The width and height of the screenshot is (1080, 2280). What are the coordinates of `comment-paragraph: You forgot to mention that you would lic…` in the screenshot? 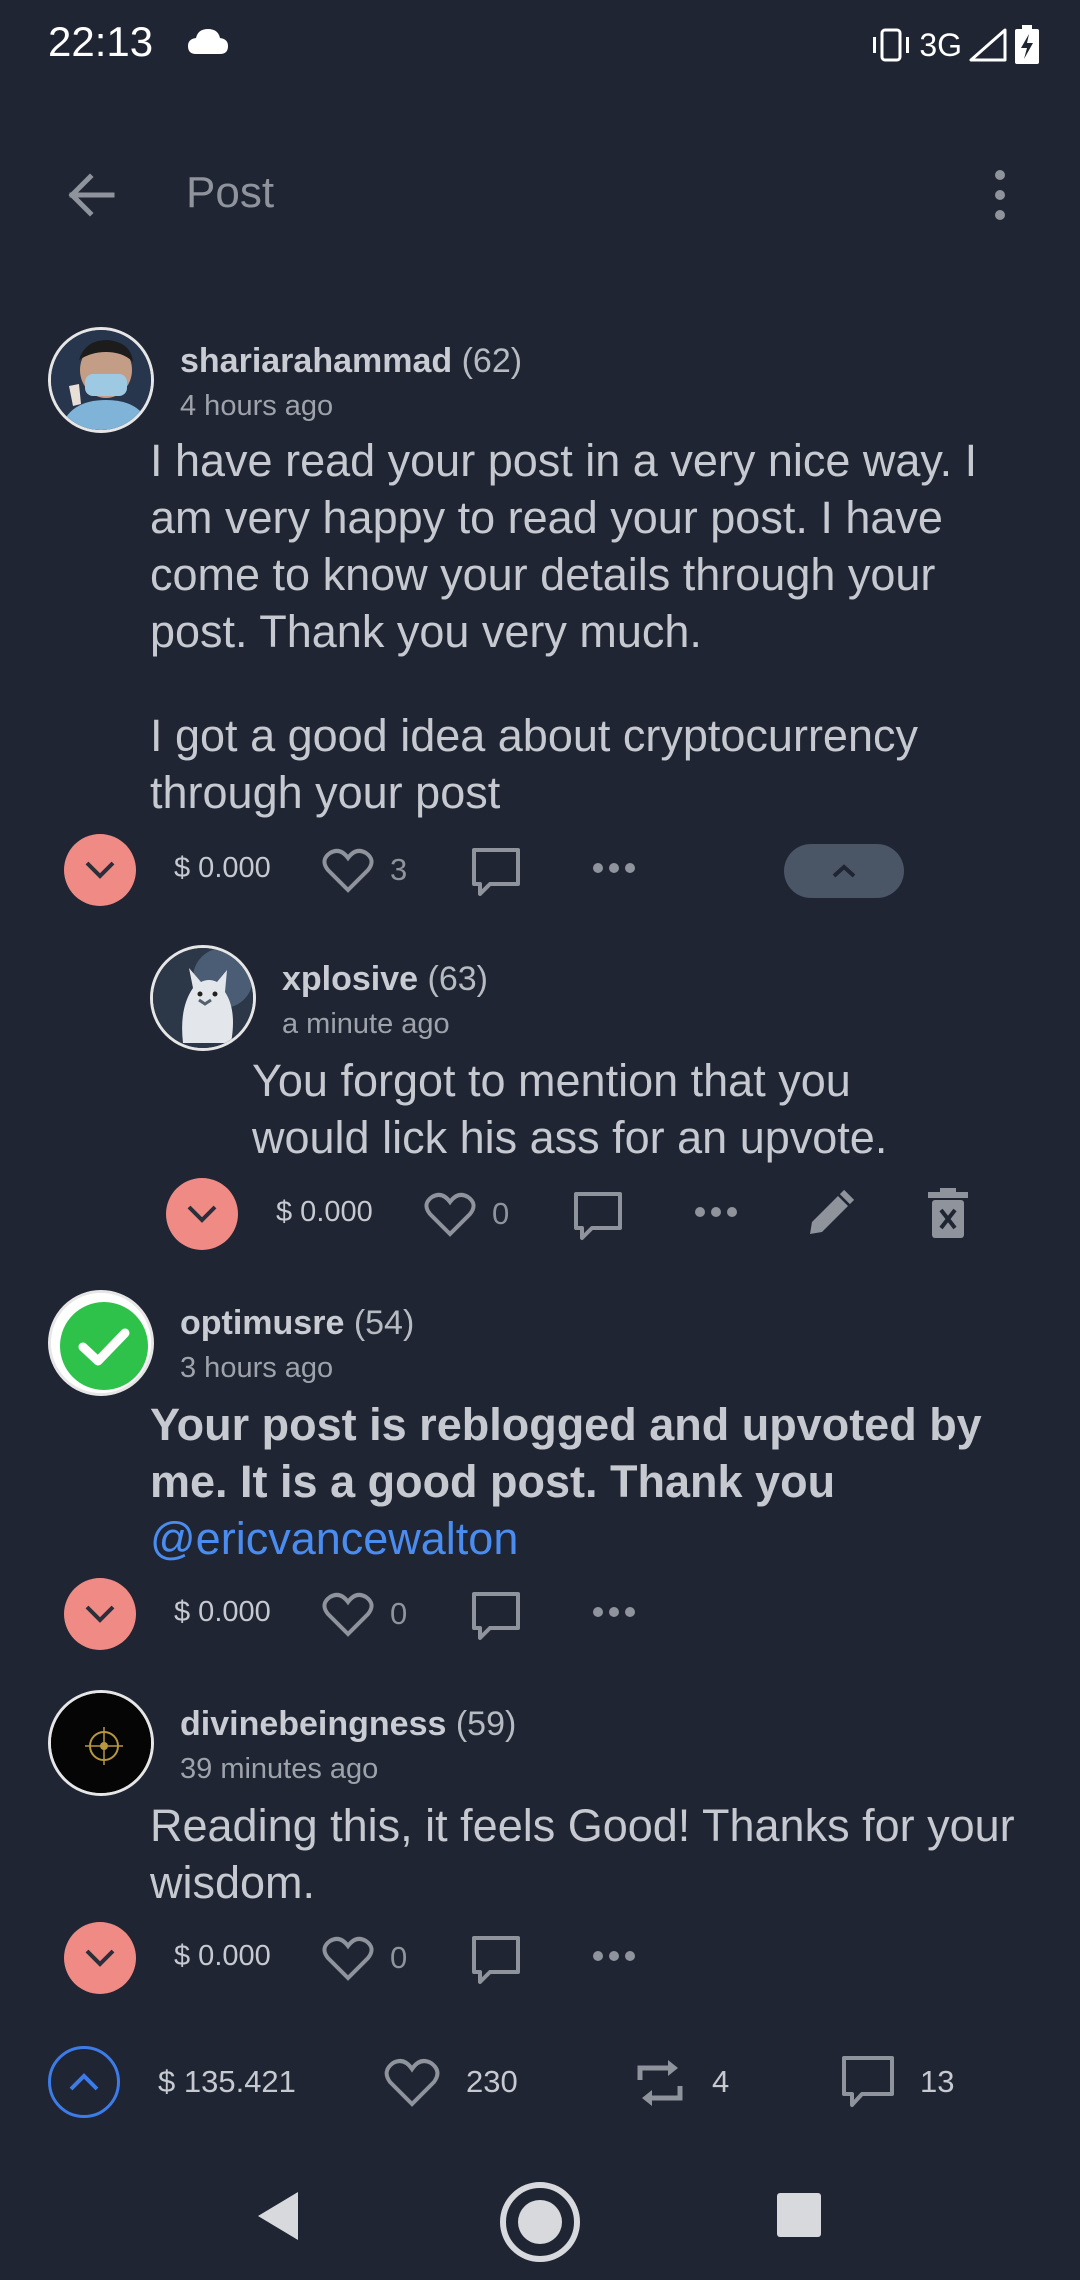 It's located at (570, 1109).